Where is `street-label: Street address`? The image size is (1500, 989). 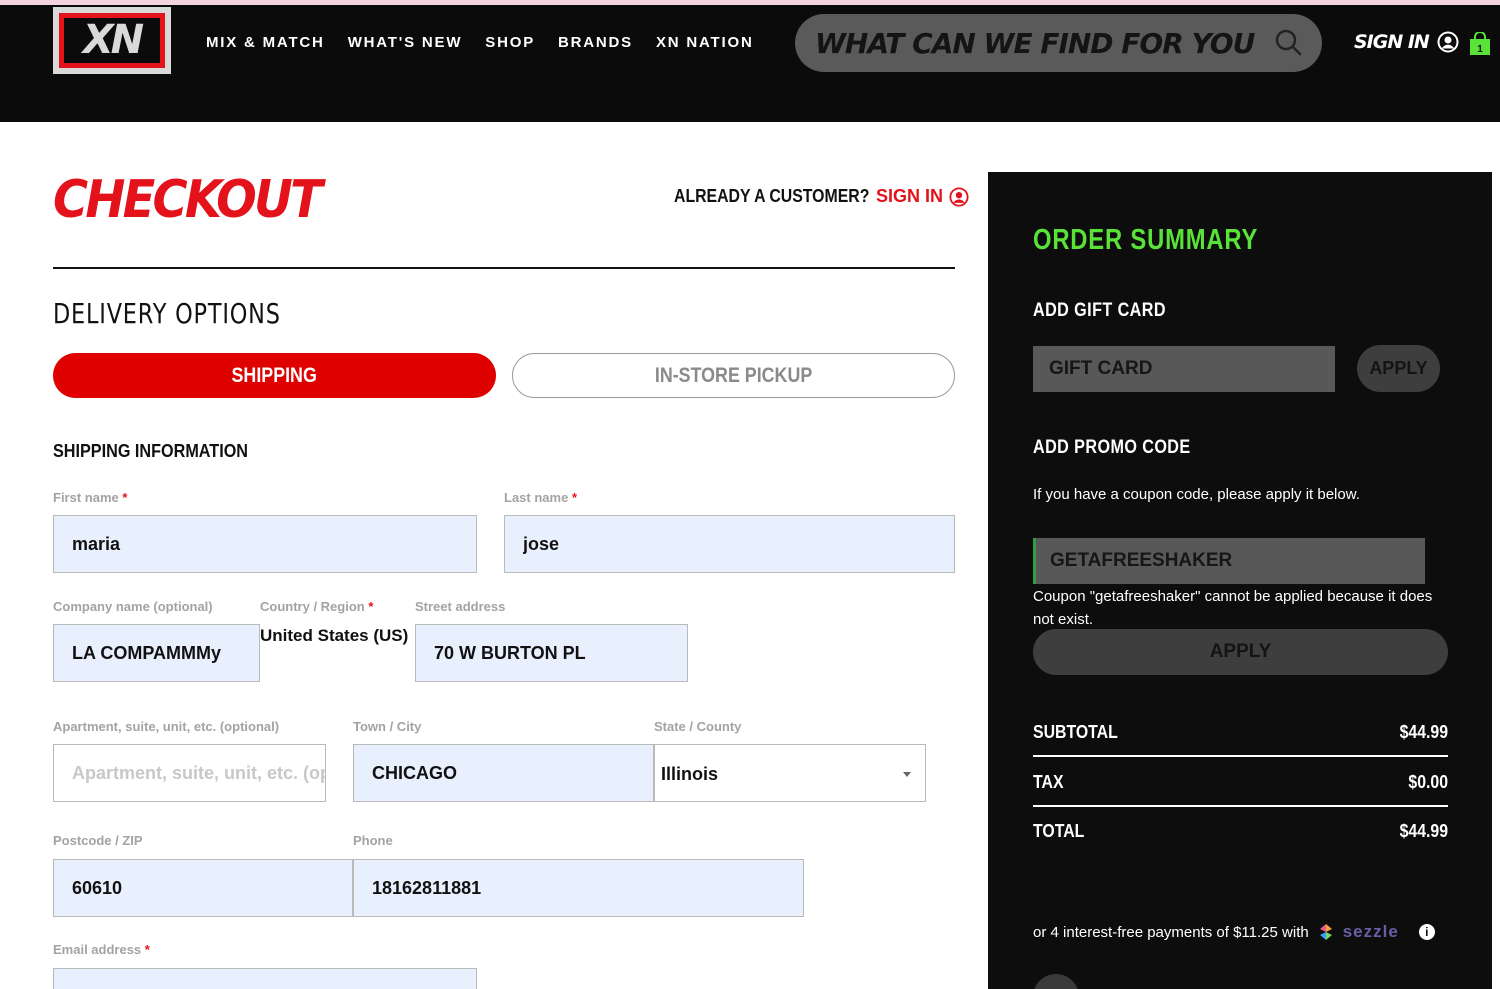
street-label: Street address is located at coordinates (460, 606).